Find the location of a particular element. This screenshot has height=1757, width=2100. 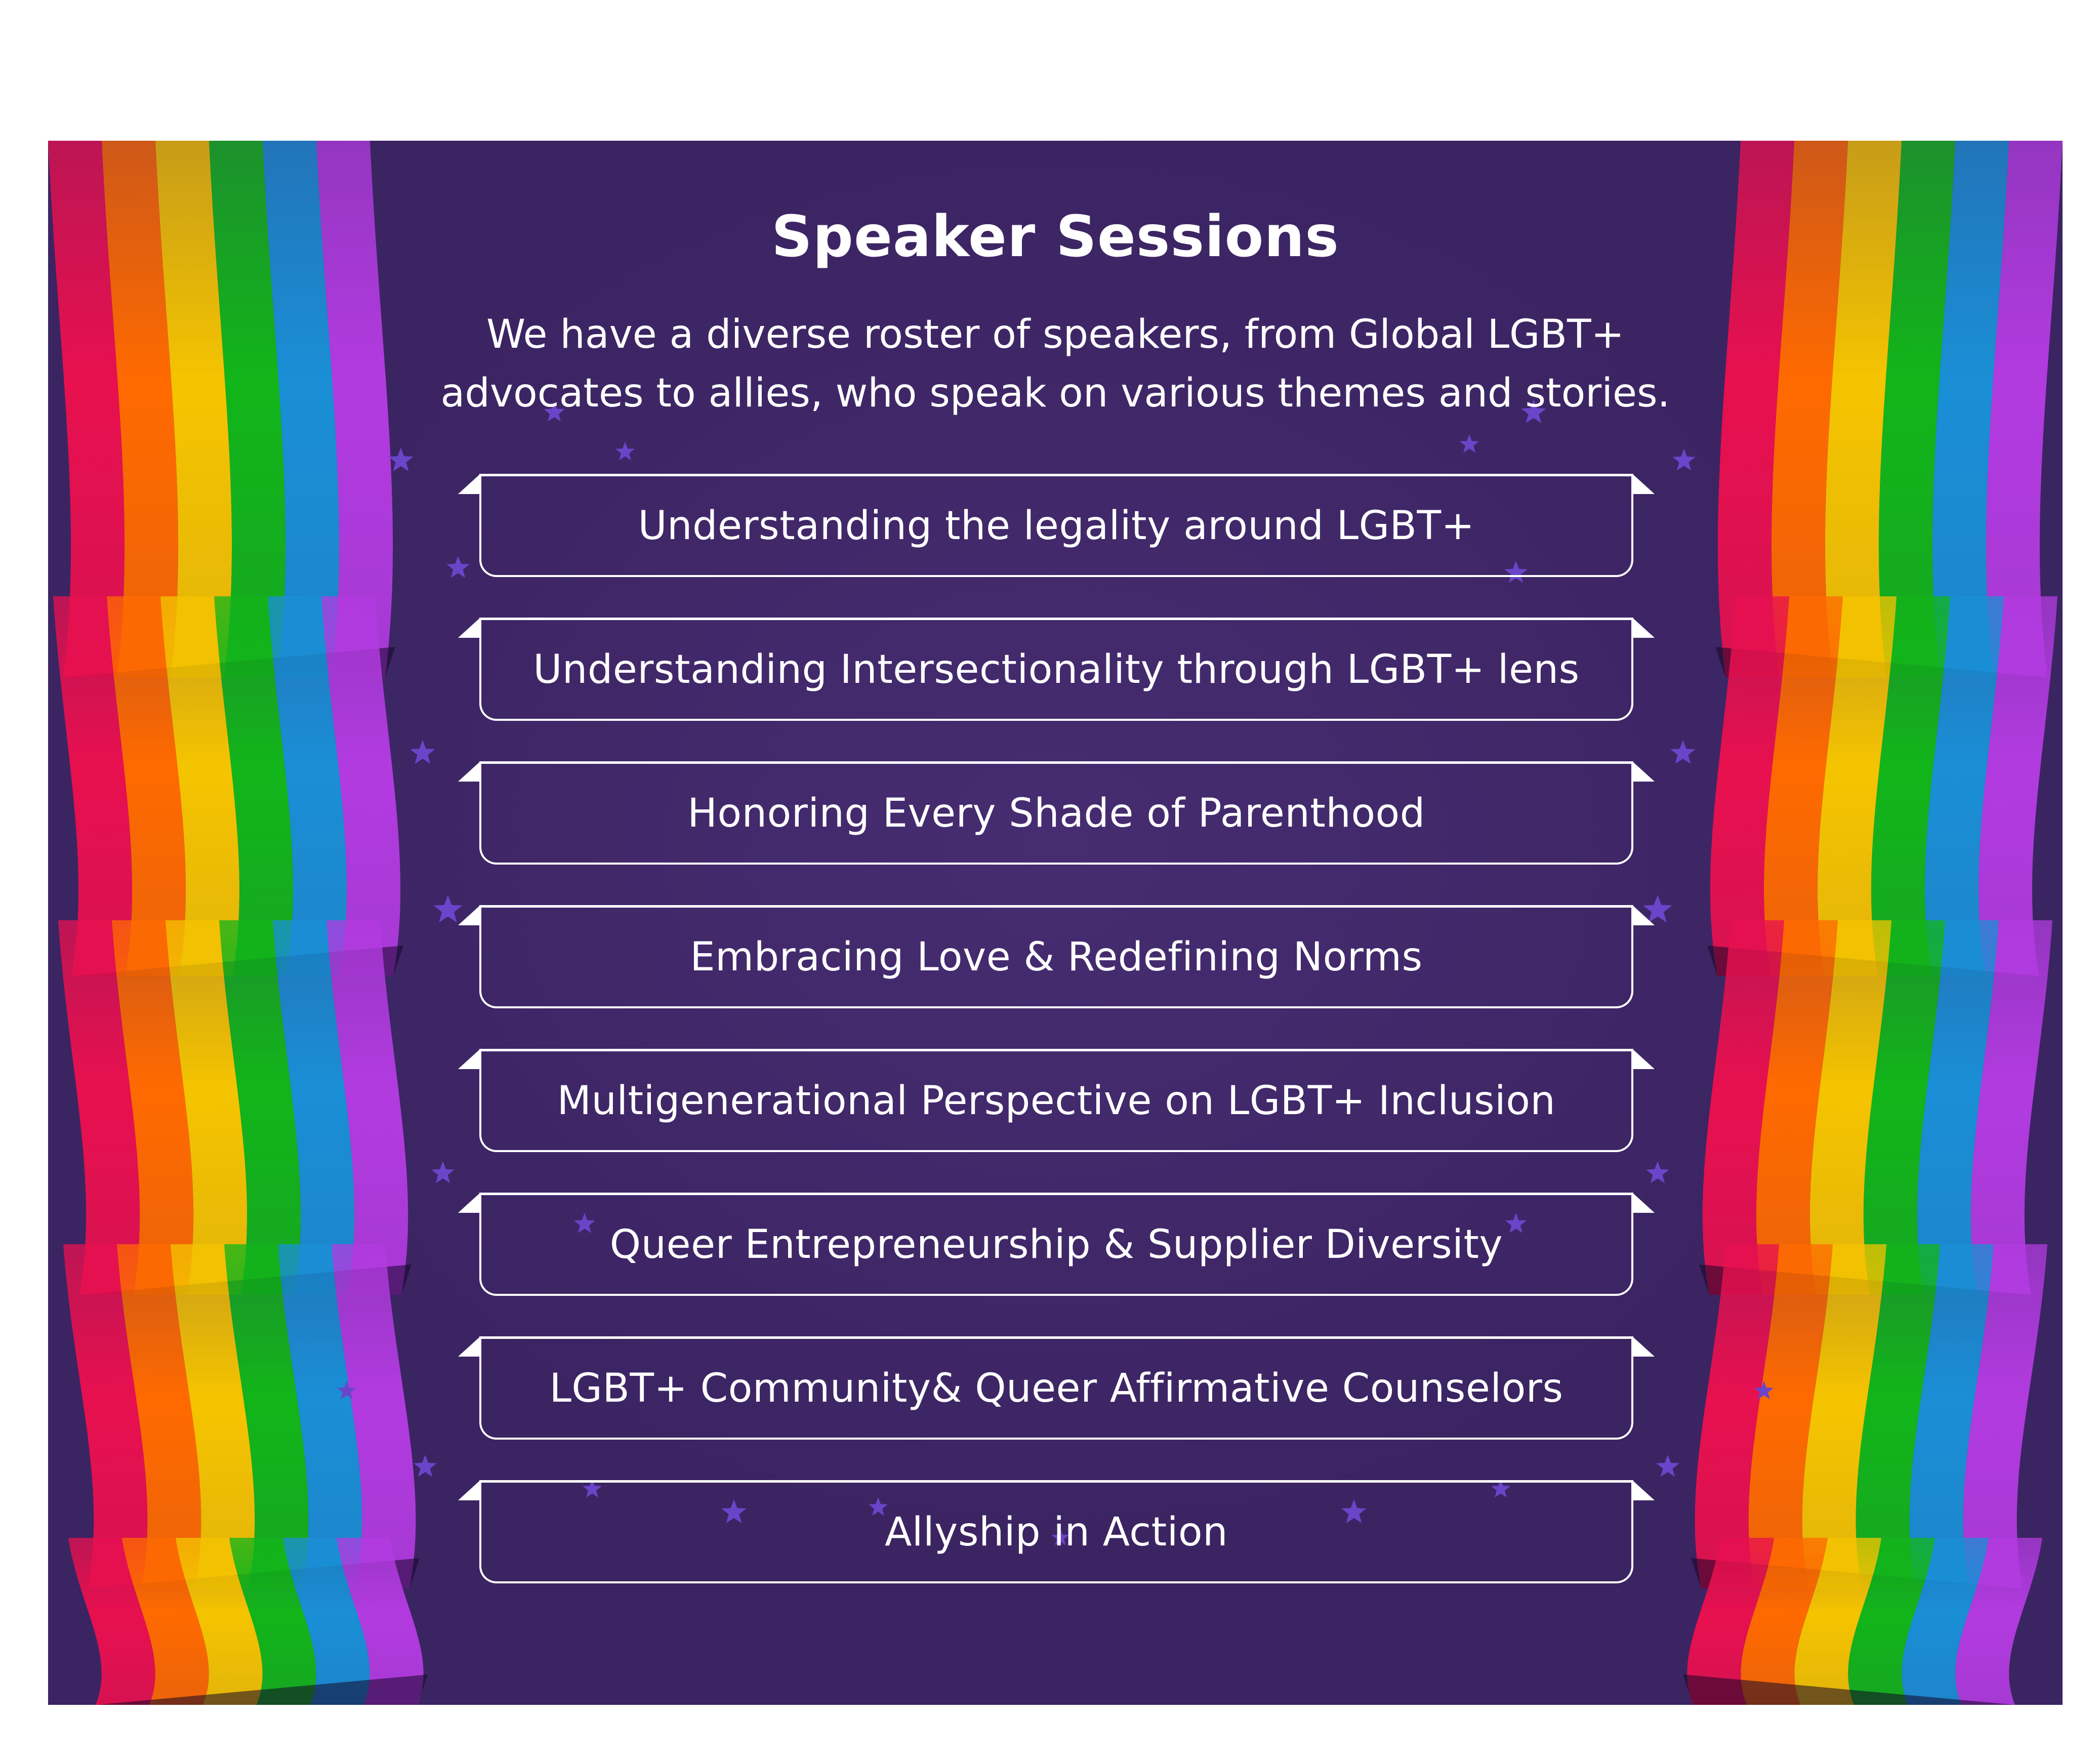

session-item: Understanding the legality around LGBT+ is located at coordinates (1056, 525).